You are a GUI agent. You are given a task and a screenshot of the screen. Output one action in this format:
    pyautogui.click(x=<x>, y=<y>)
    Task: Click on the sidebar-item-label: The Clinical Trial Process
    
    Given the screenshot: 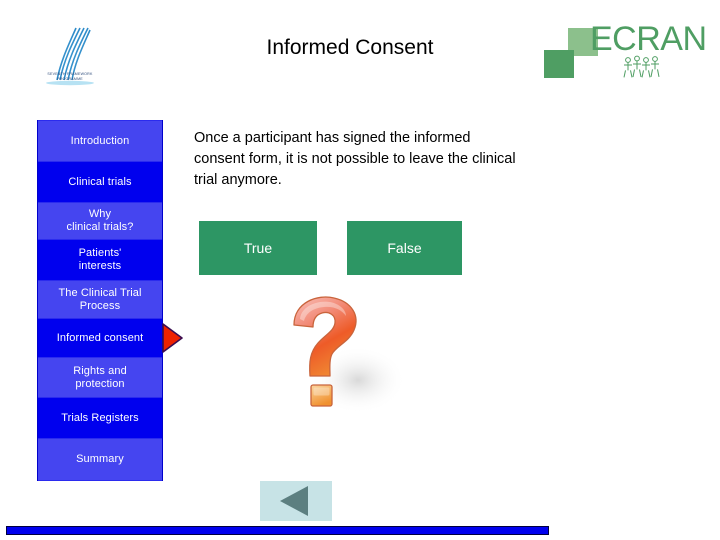 What is the action you would take?
    pyautogui.click(x=100, y=299)
    